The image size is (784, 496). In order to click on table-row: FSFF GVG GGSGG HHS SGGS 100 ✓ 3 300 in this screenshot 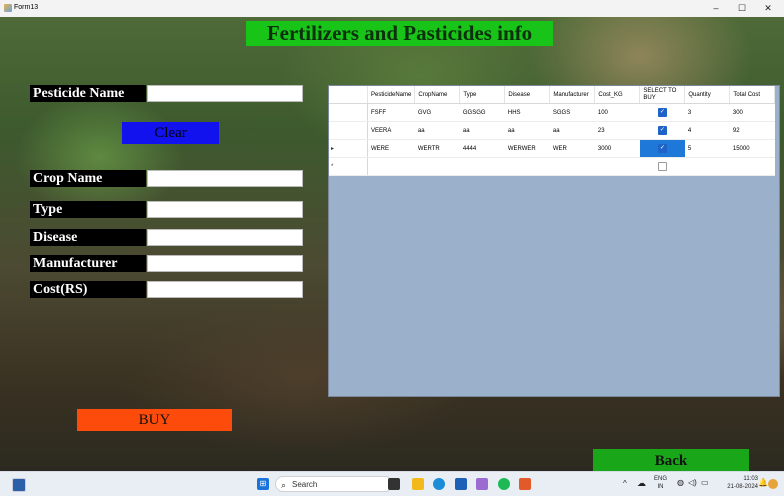, I will do `click(552, 112)`.